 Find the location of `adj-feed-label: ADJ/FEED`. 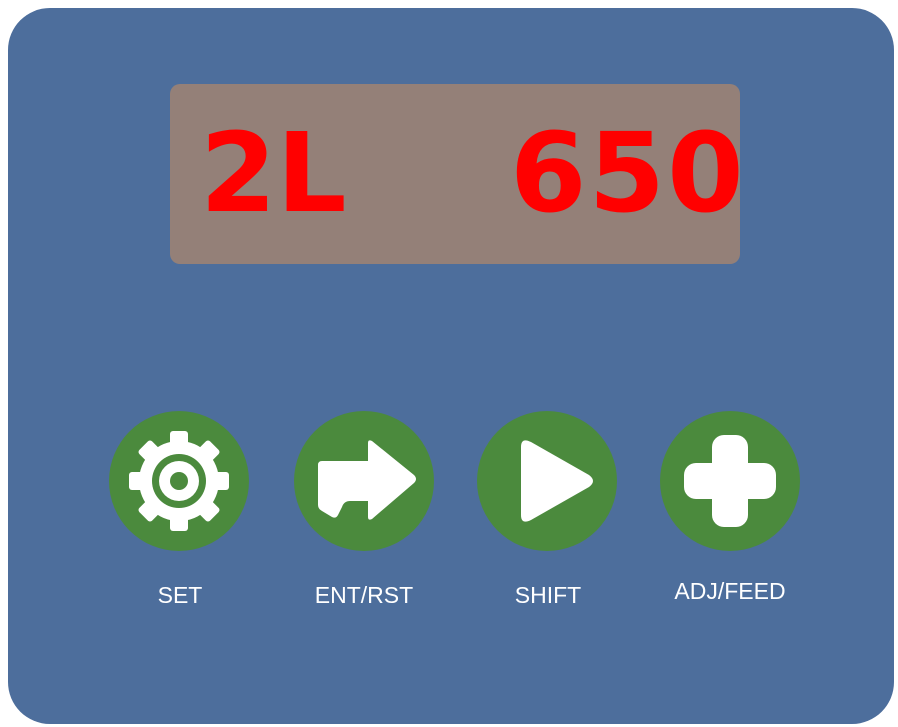

adj-feed-label: ADJ/FEED is located at coordinates (730, 591).